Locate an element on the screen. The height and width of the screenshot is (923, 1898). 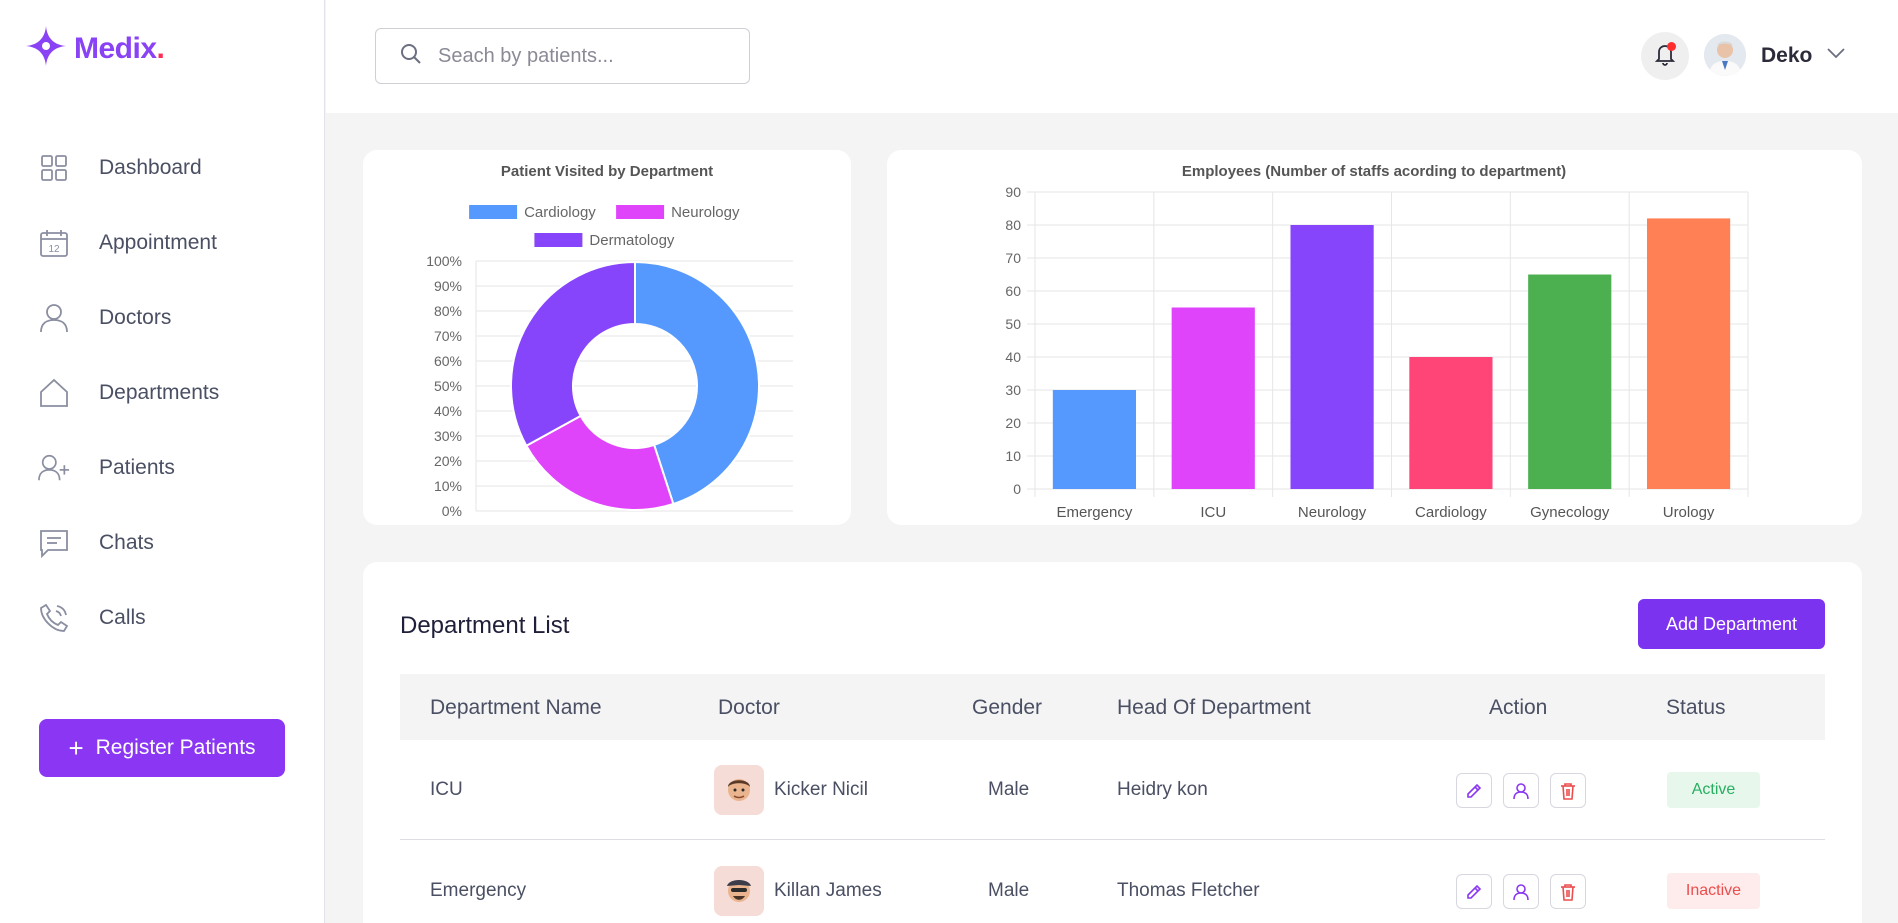
column-header: Doctor is located at coordinates (749, 707).